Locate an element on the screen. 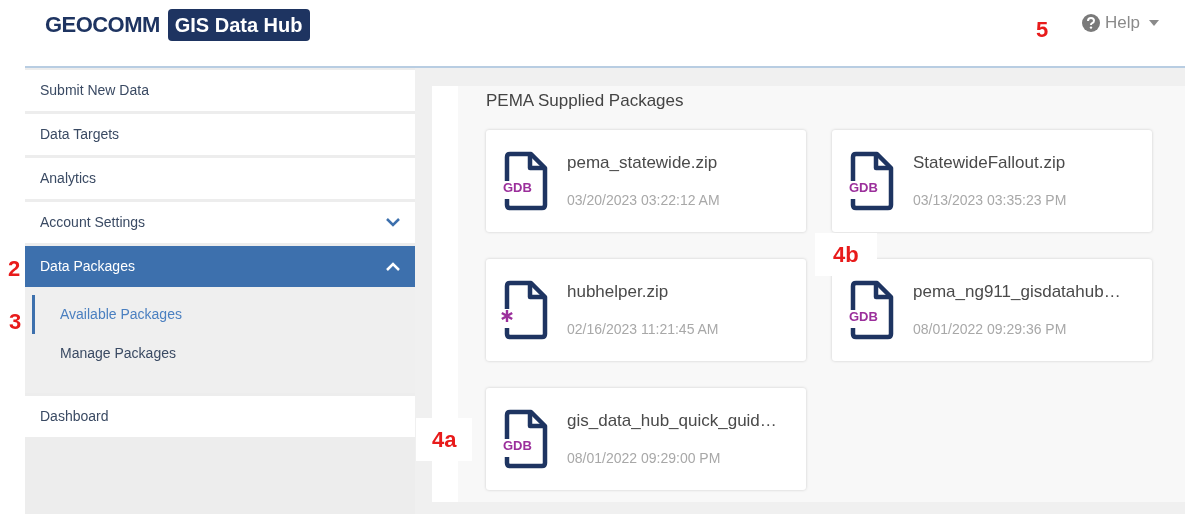  logo-wordmark: GEOCOMM is located at coordinates (102, 25).